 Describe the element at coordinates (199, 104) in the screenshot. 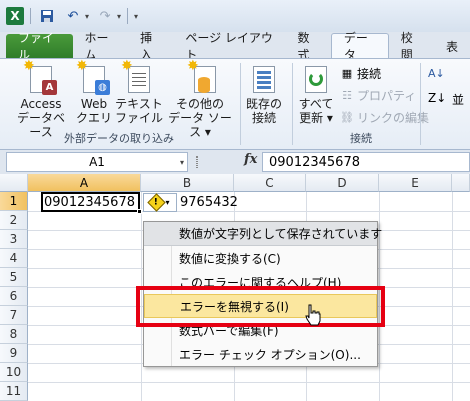

I see `other-label-1: その他の` at that location.